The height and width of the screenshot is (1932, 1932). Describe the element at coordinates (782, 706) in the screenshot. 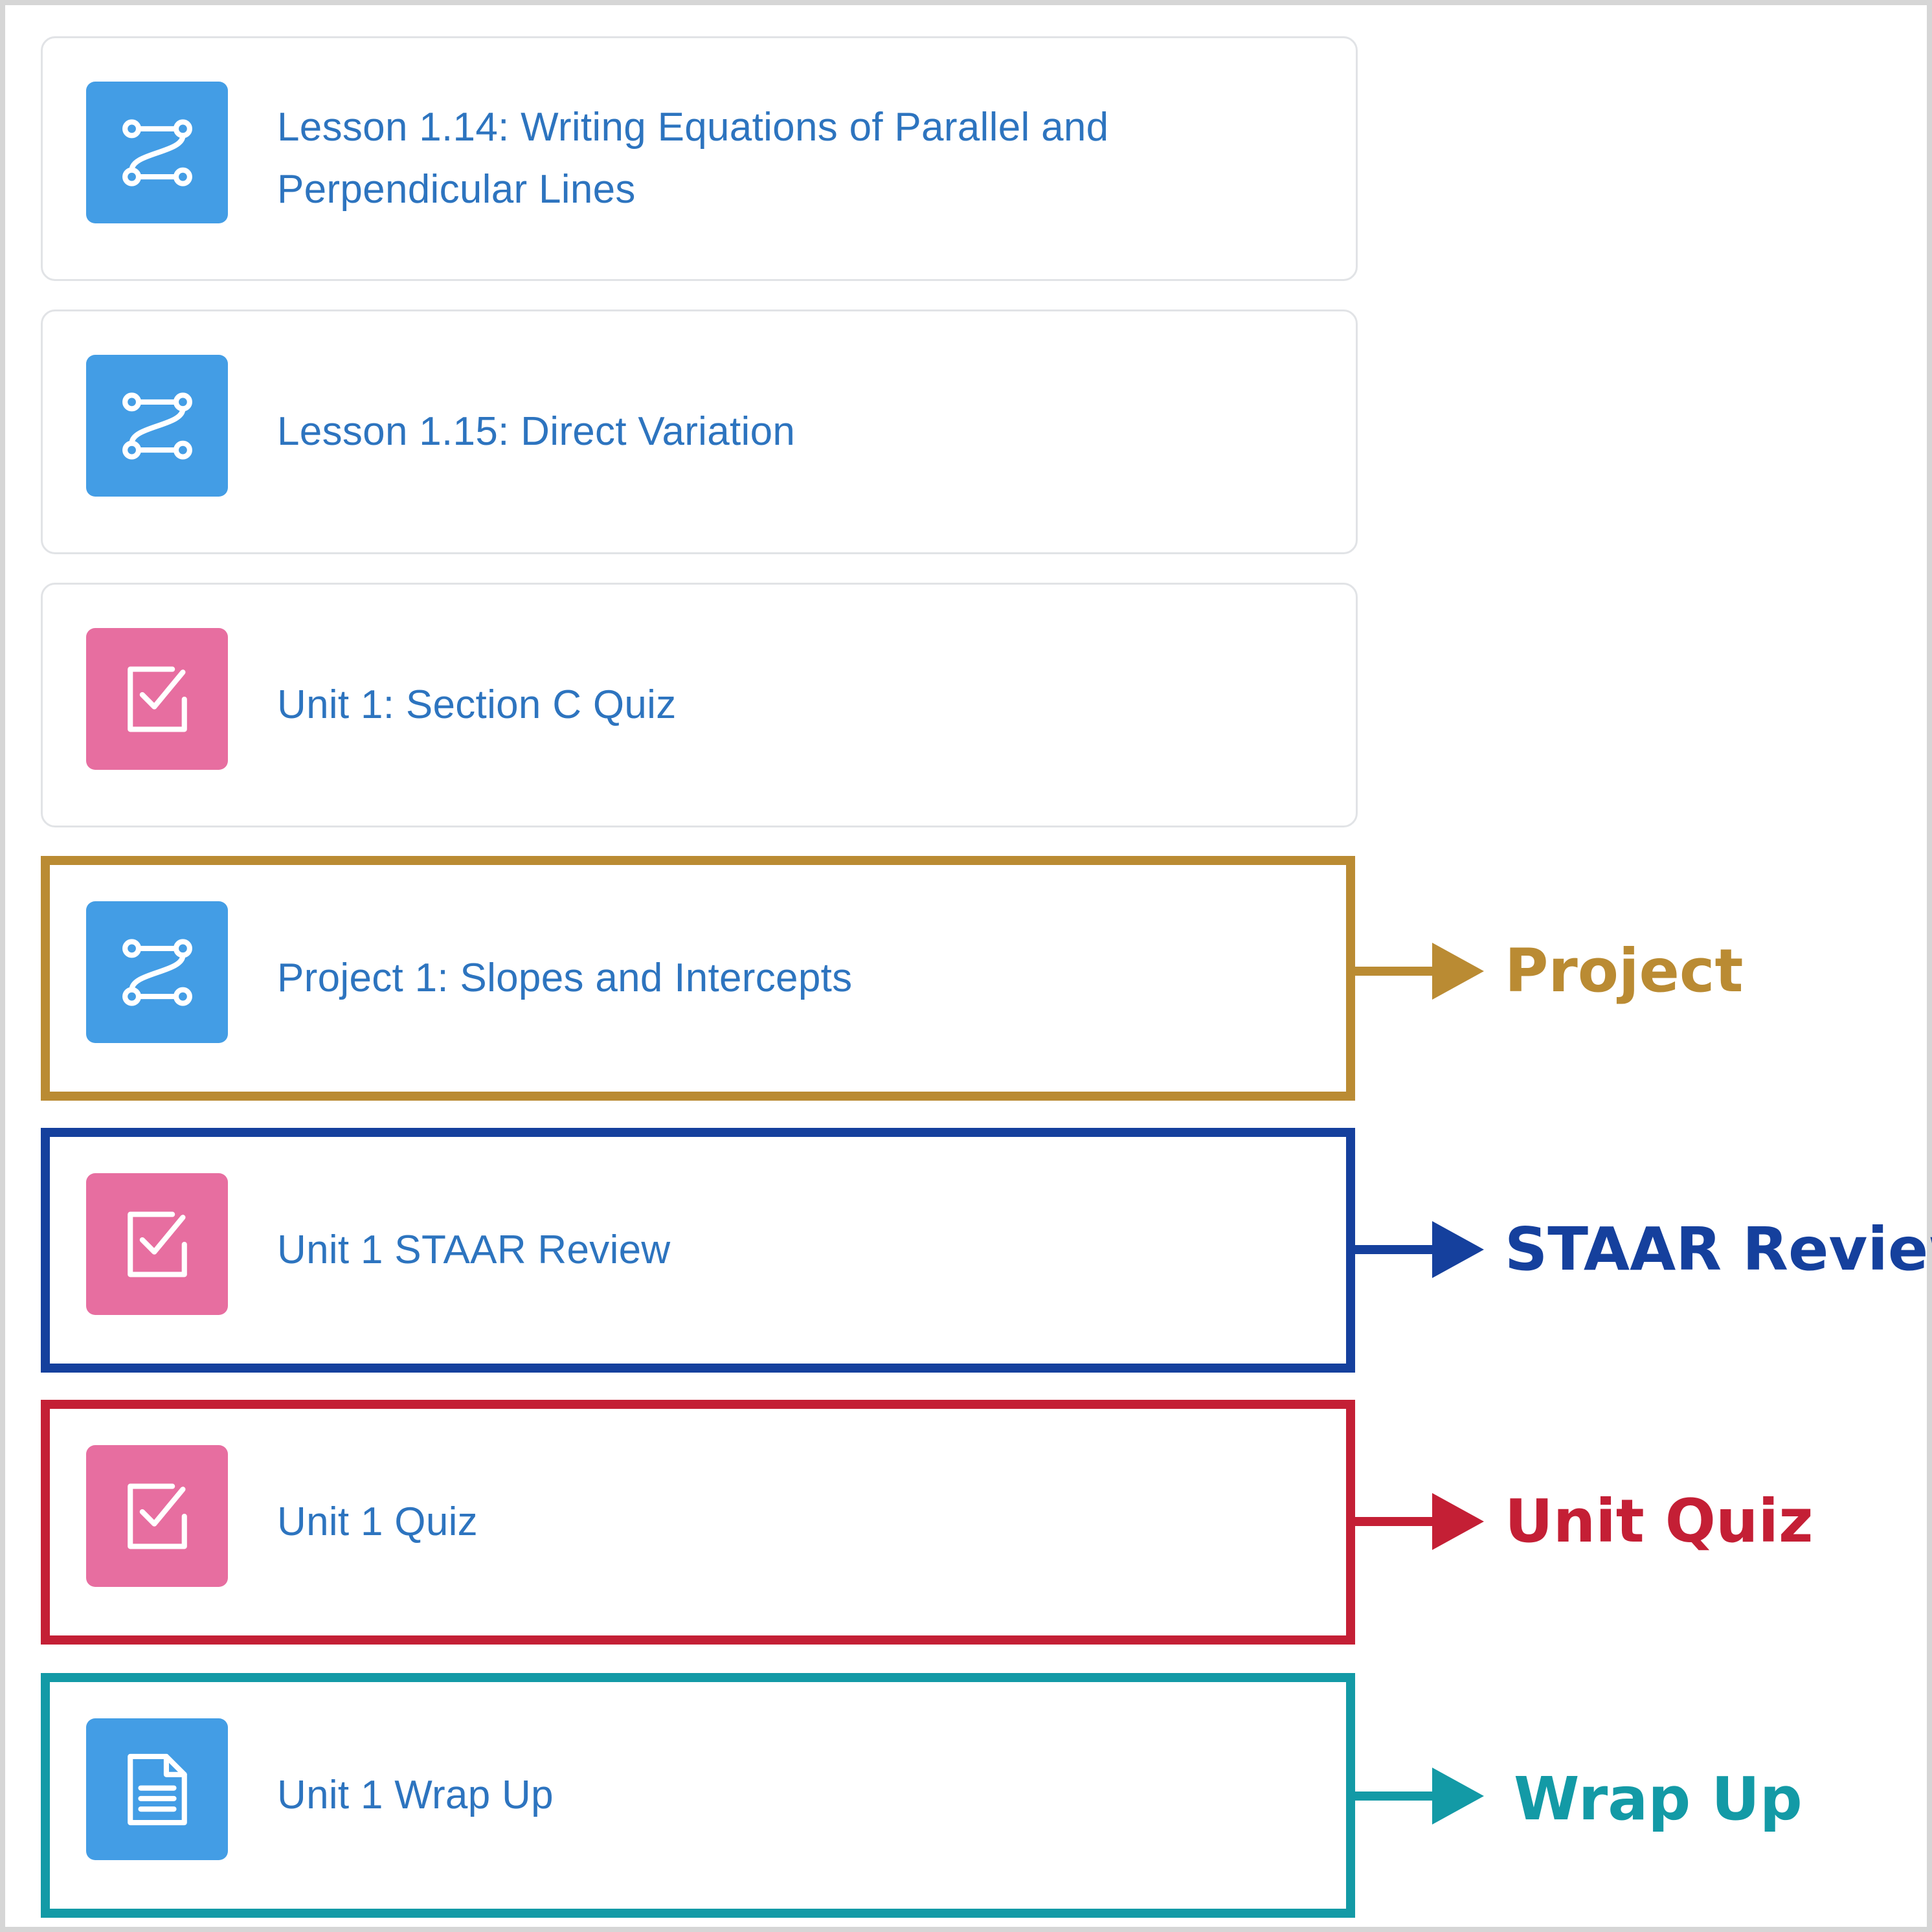

I see `activity-link: Unit 1: Section C Quiz` at that location.